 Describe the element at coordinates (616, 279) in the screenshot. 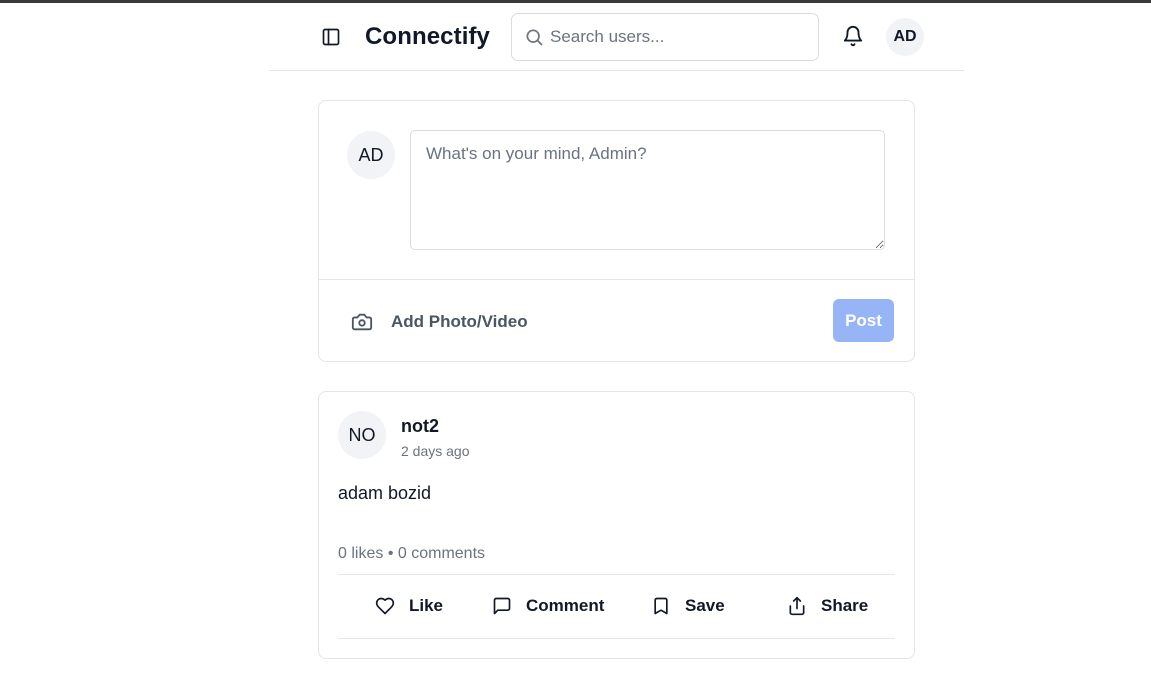

I see `composer-divider` at that location.